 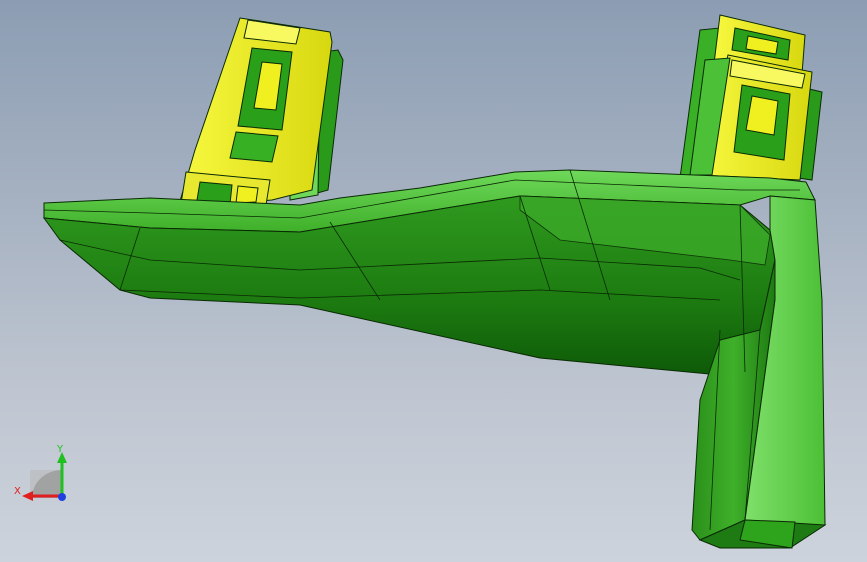 I want to click on z-axis-dot, so click(x=62, y=497).